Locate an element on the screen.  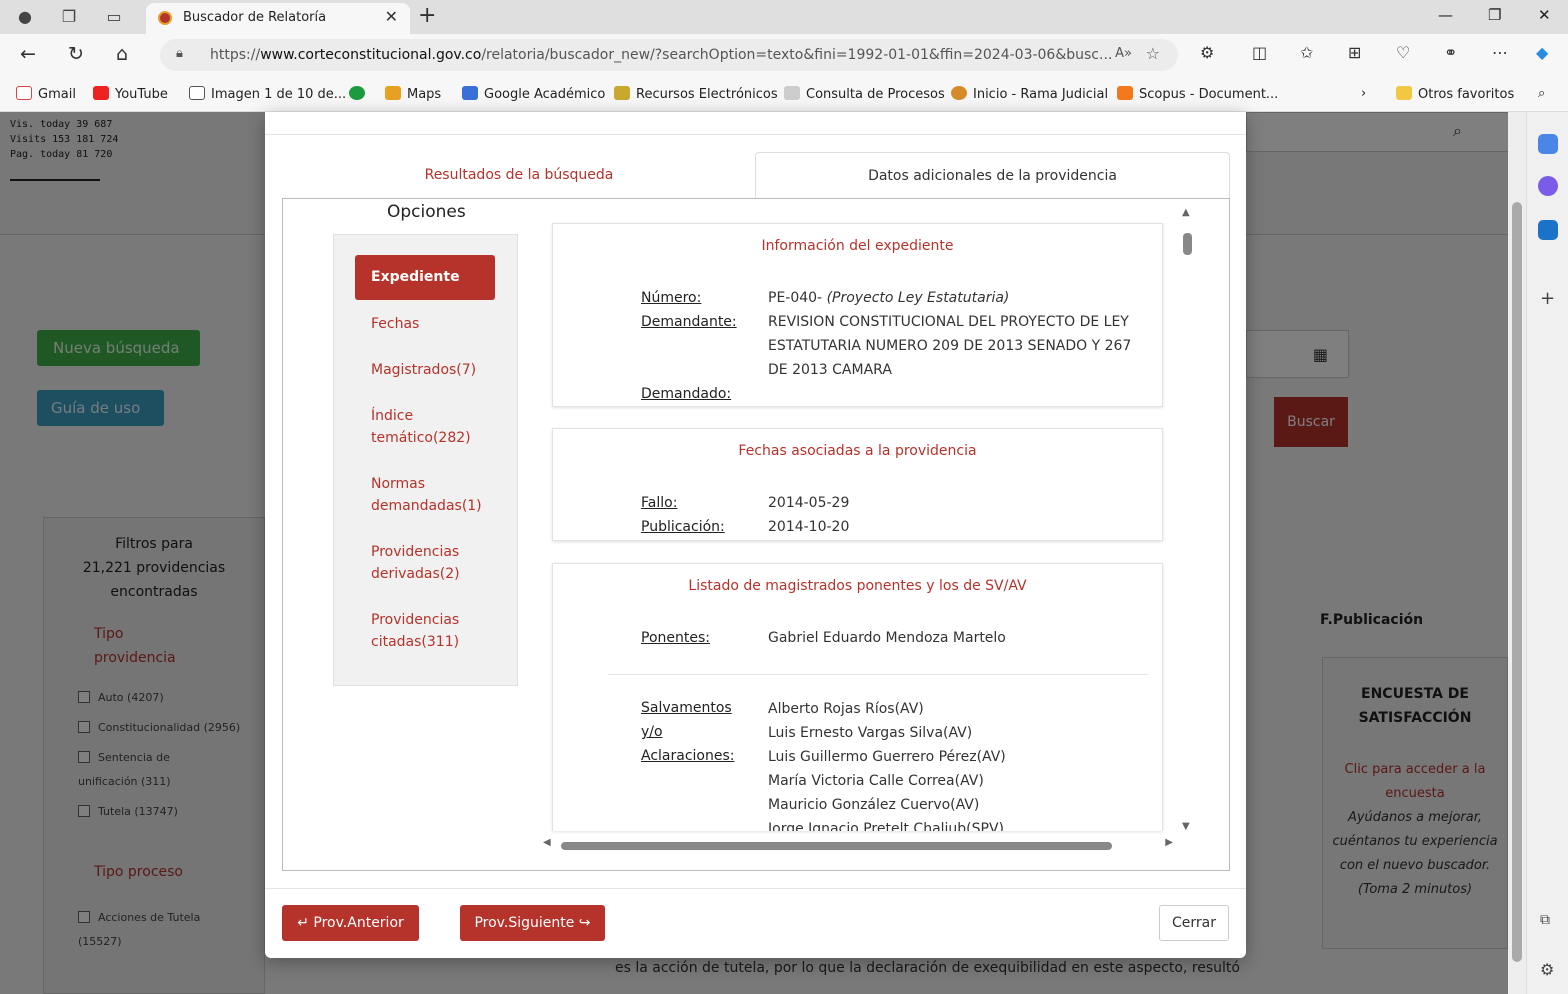
close-window-icon: ✕ is located at coordinates (1544, 15).